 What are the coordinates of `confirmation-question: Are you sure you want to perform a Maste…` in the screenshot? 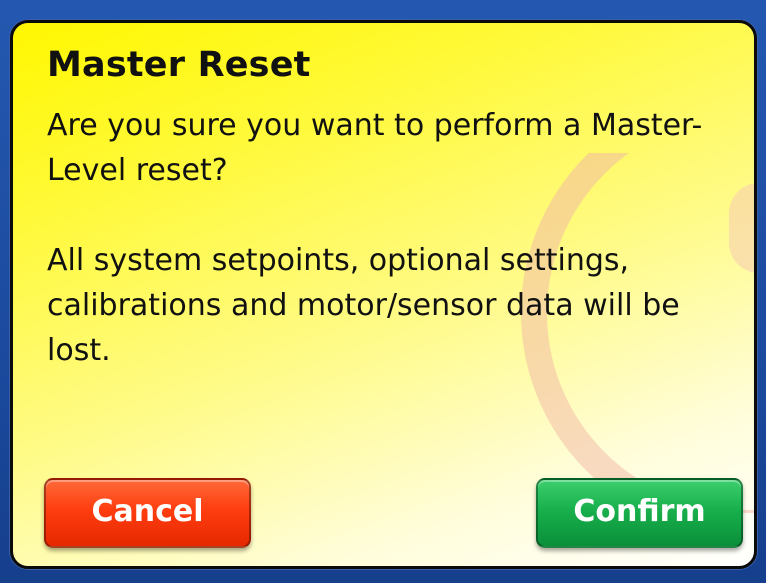 It's located at (375, 148).